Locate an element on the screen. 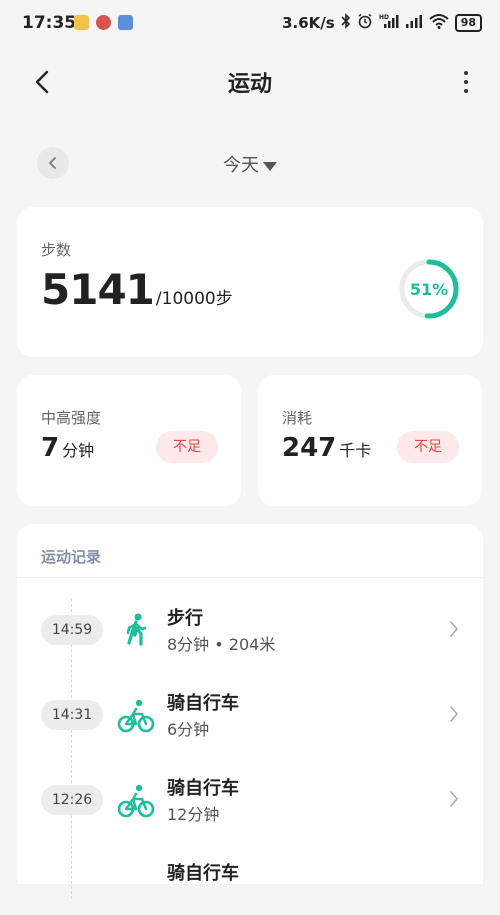 The image size is (500, 915). calories-card: 消耗 247 千卡 不足 is located at coordinates (370, 440).